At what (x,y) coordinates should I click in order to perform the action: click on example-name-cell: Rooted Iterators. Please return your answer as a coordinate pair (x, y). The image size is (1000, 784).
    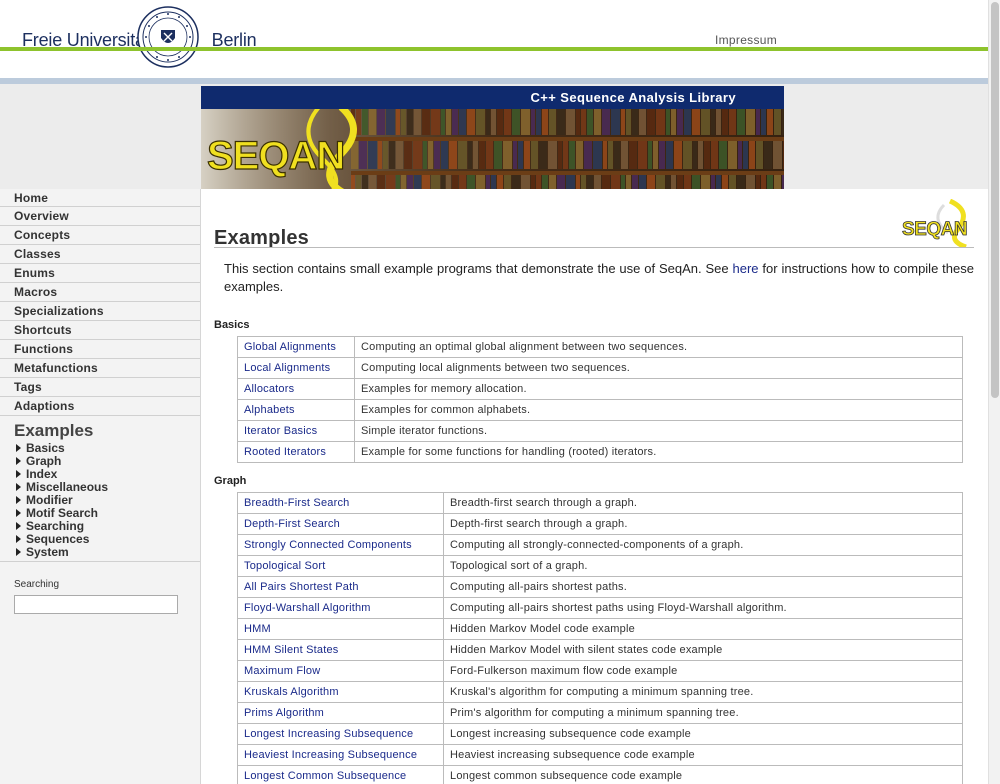
    Looking at the image, I should click on (296, 452).